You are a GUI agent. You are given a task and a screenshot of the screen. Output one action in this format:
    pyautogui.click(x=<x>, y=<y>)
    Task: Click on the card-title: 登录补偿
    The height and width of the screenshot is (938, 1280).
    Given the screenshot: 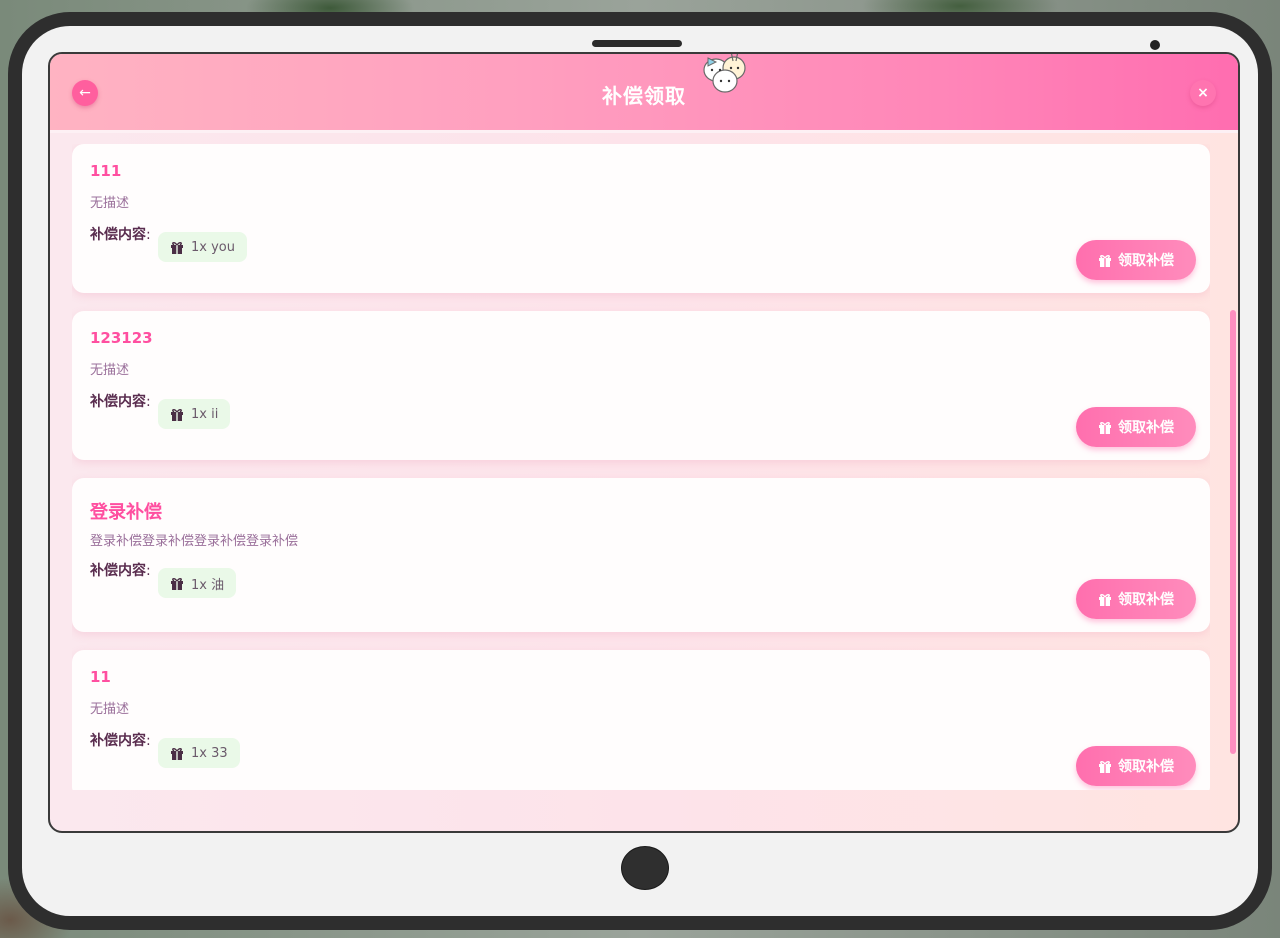 What is the action you would take?
    pyautogui.click(x=126, y=512)
    